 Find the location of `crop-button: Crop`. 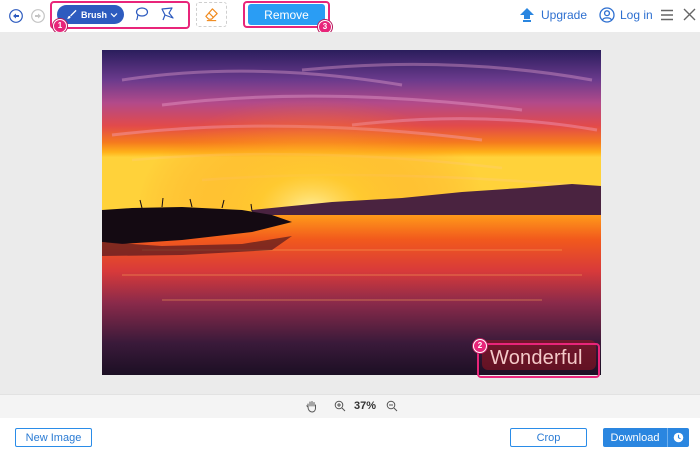

crop-button: Crop is located at coordinates (548, 437).